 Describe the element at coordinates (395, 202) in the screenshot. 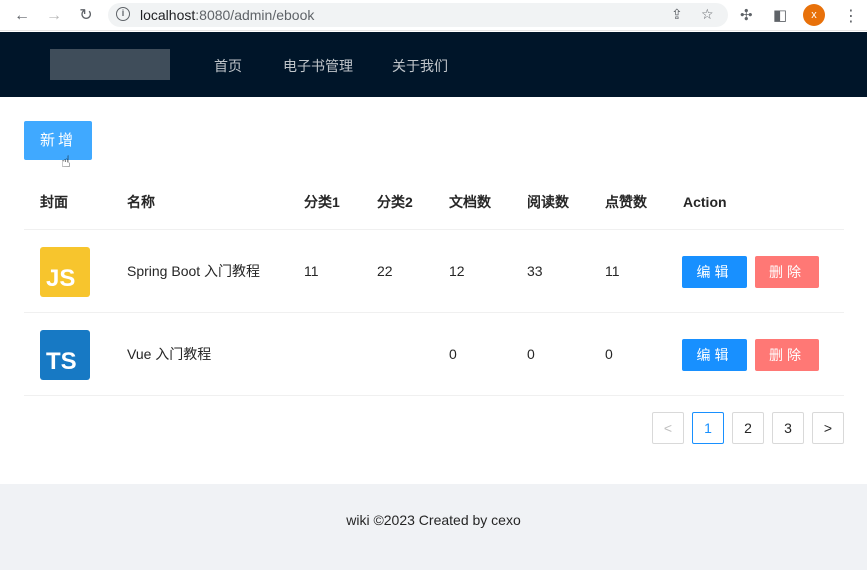

I see `column-header-category2: 分类2` at that location.